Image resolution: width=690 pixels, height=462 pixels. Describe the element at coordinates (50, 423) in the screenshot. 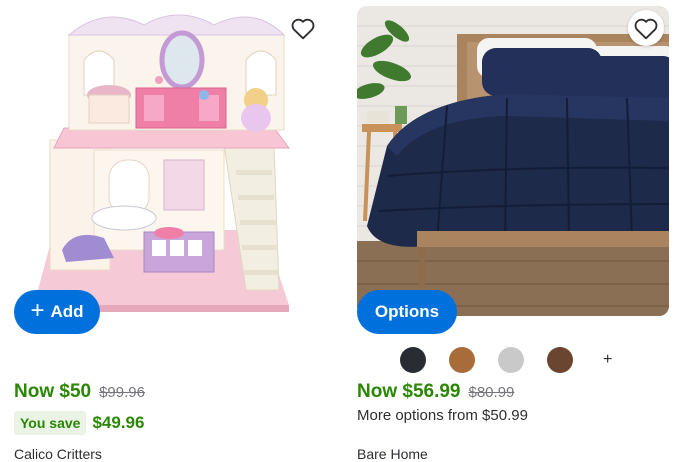

I see `you-save-badge: You save` at that location.